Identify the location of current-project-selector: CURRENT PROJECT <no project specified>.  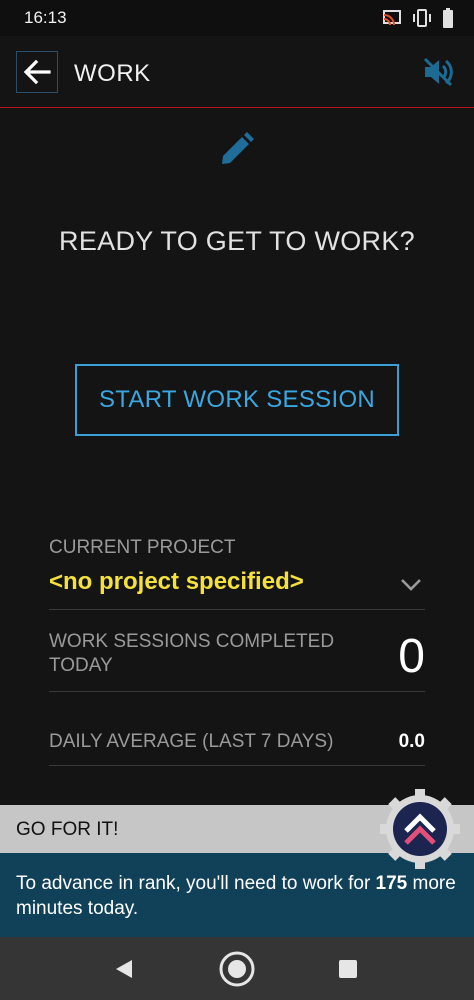
(237, 572).